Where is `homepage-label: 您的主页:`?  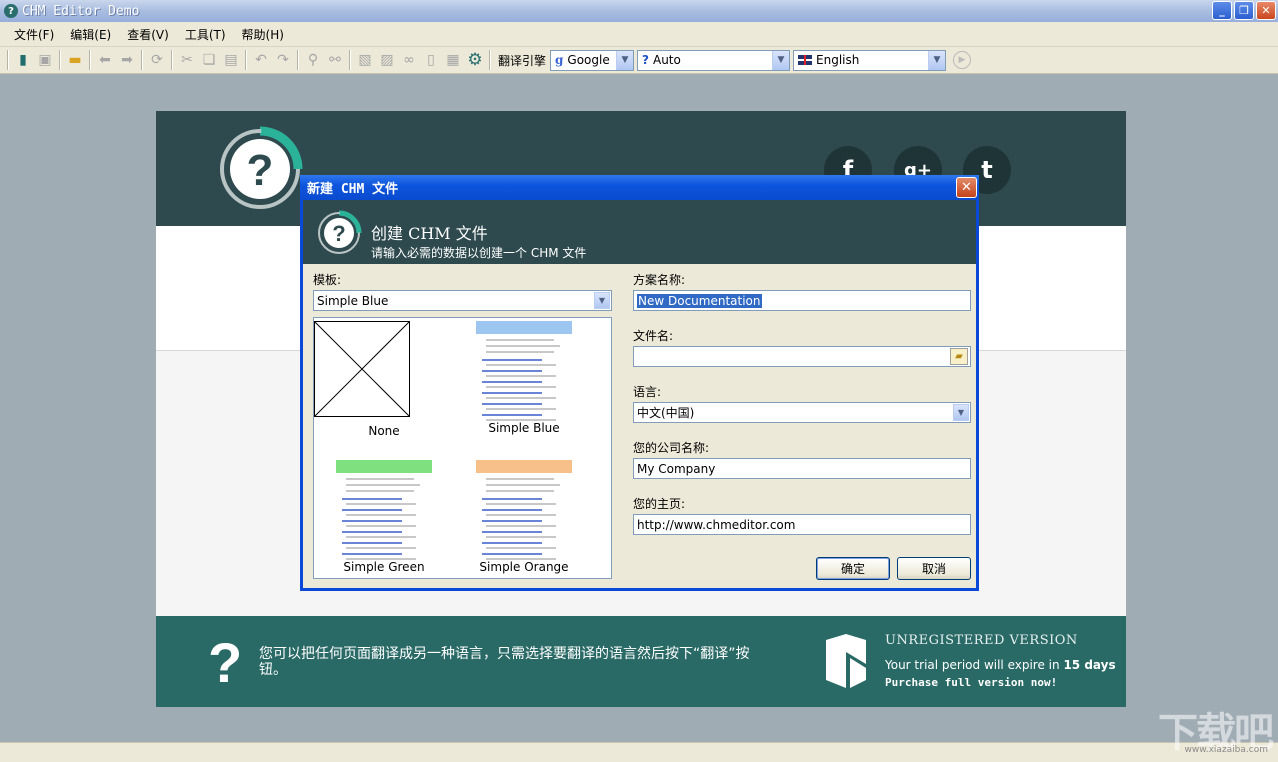 homepage-label: 您的主页: is located at coordinates (659, 504).